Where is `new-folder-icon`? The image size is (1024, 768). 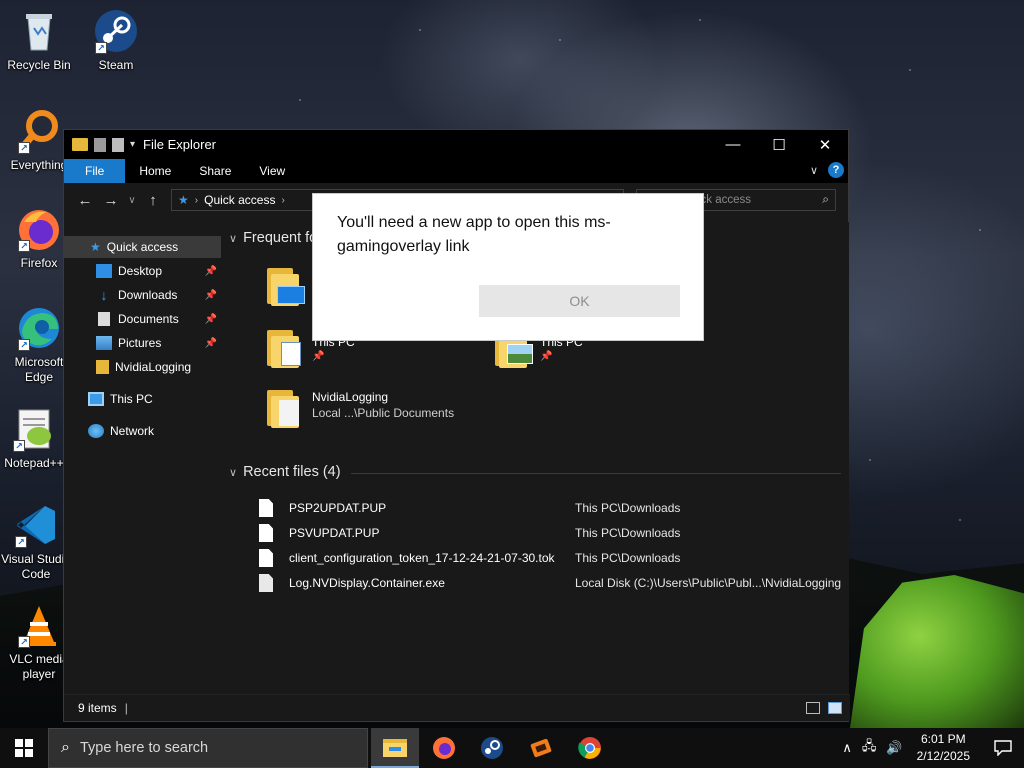
new-folder-icon is located at coordinates (118, 144).